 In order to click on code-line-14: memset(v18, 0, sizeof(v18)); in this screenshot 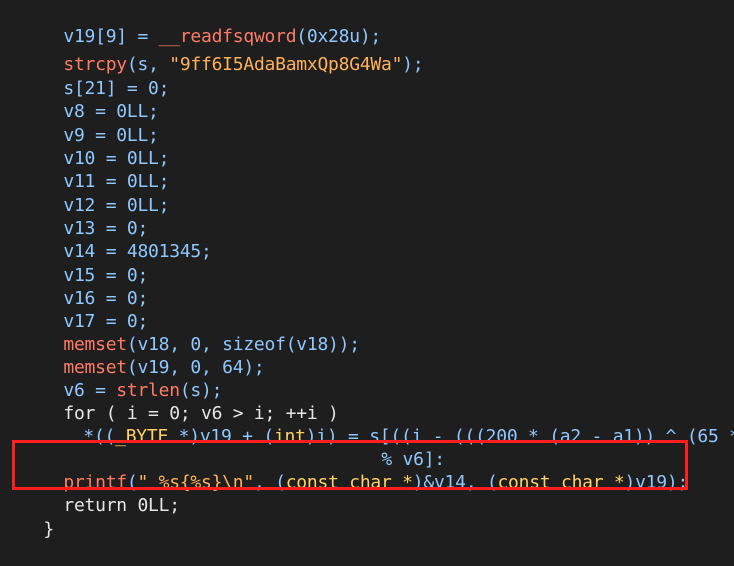, I will do `click(211, 344)`.